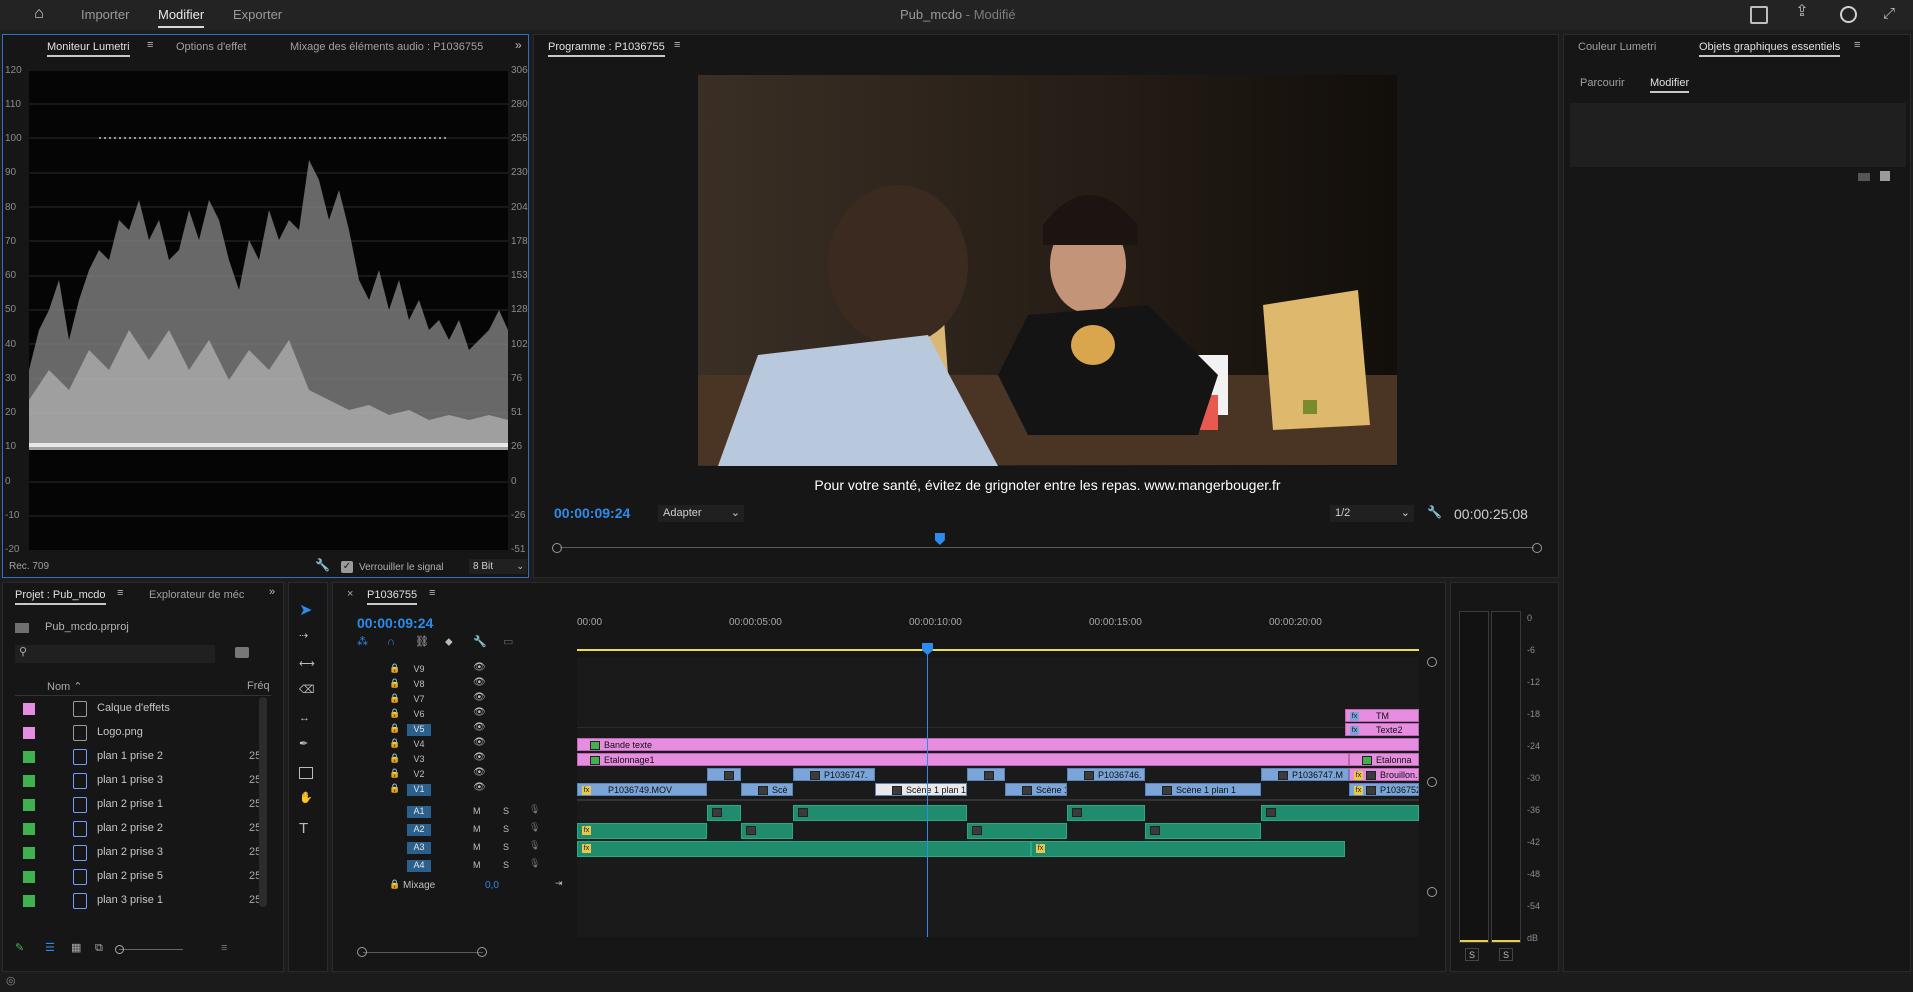 This screenshot has height=992, width=1913. What do you see at coordinates (39, 15) in the screenshot?
I see `home-icon: ⌂` at bounding box center [39, 15].